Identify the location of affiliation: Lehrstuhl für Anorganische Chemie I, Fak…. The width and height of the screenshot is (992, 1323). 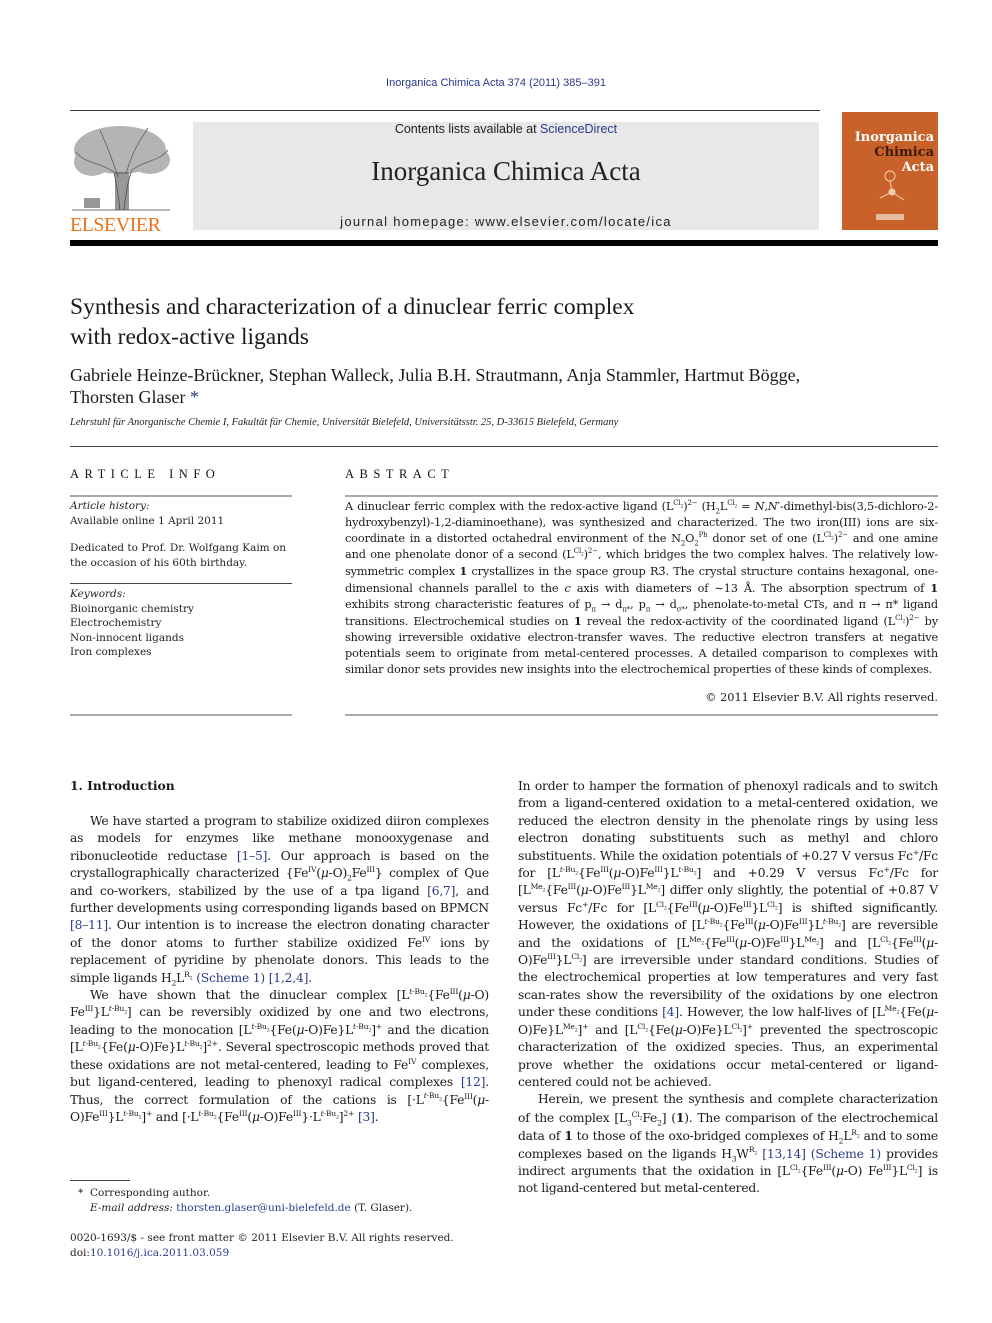
(344, 422).